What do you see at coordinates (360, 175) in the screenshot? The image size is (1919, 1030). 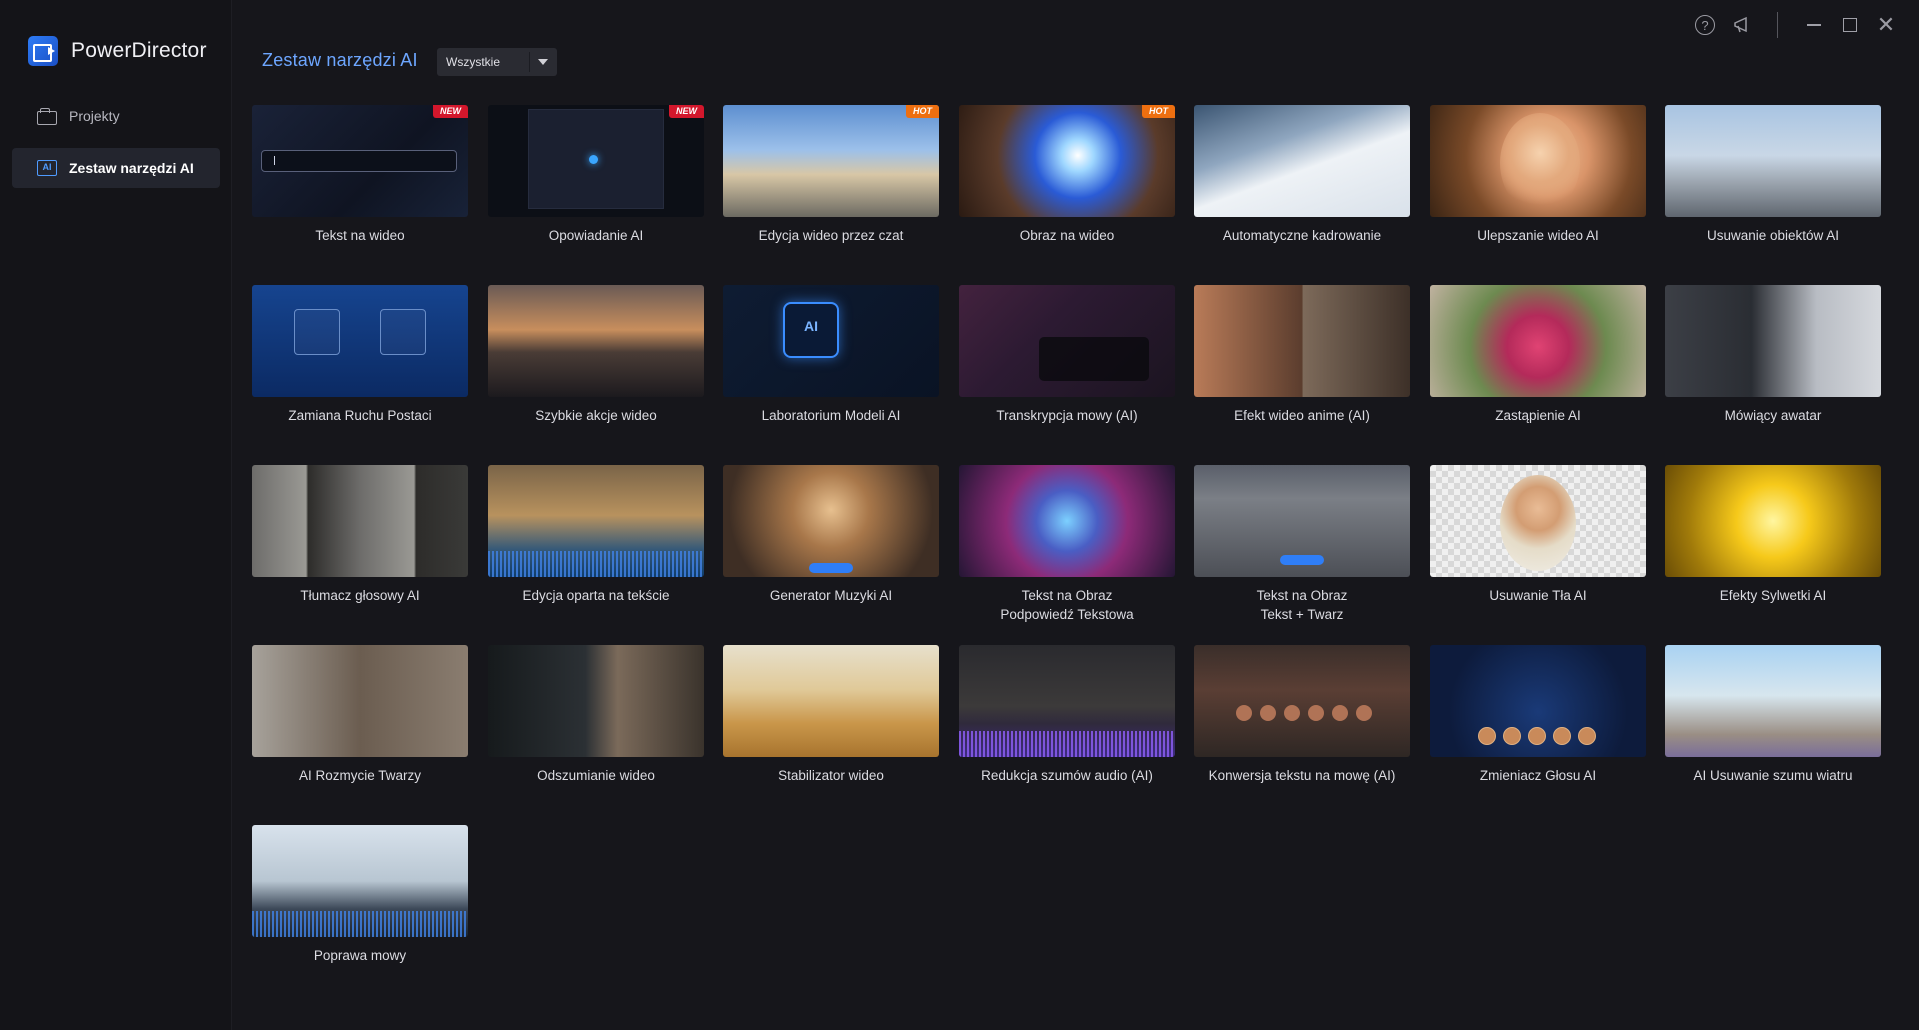 I see `tool-tile: NEW Tekst na wideo` at bounding box center [360, 175].